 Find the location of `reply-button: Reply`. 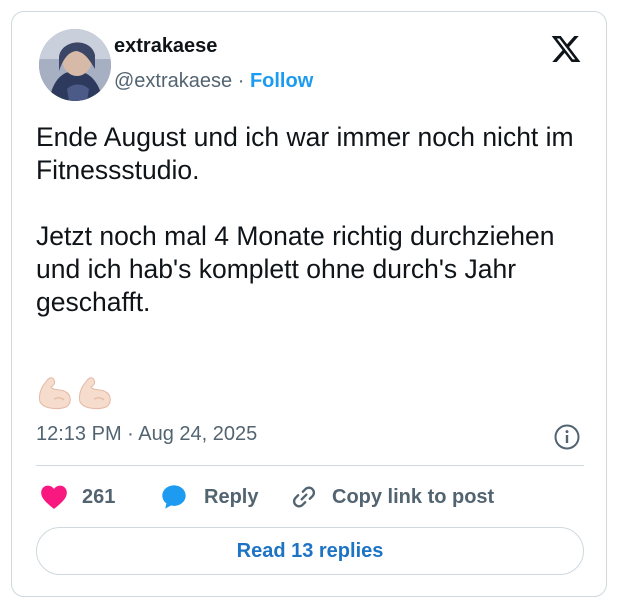

reply-button: Reply is located at coordinates (209, 497).